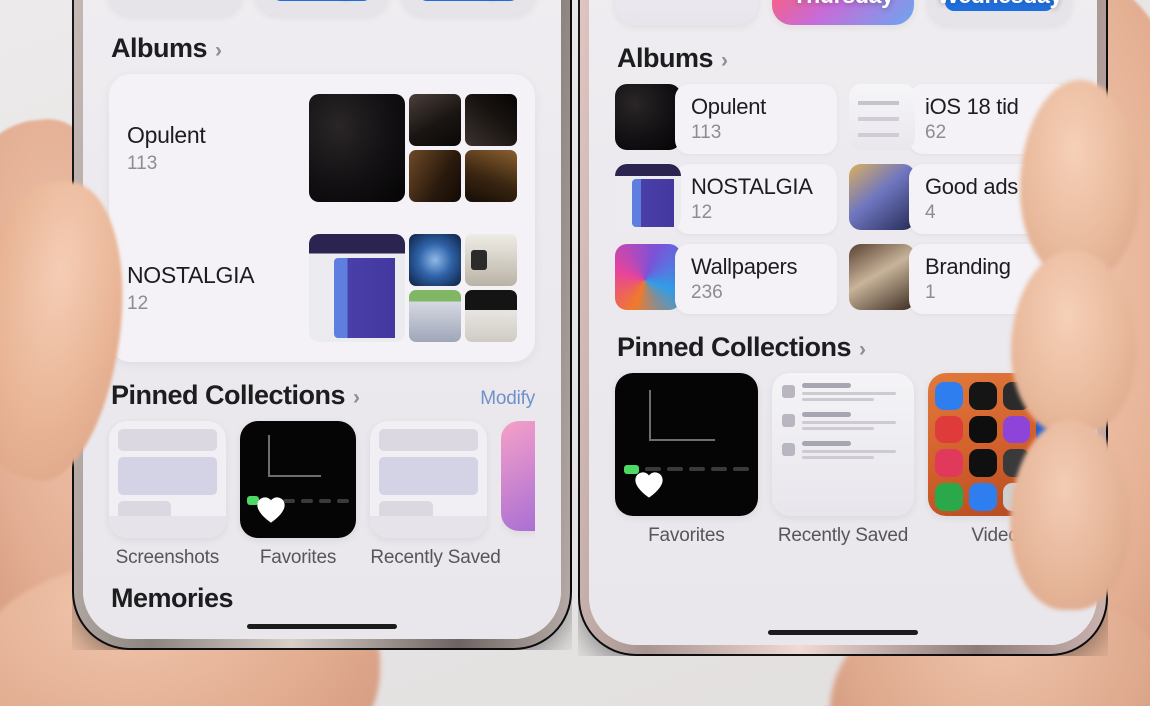  I want to click on pinned-item, so click(518, 495).